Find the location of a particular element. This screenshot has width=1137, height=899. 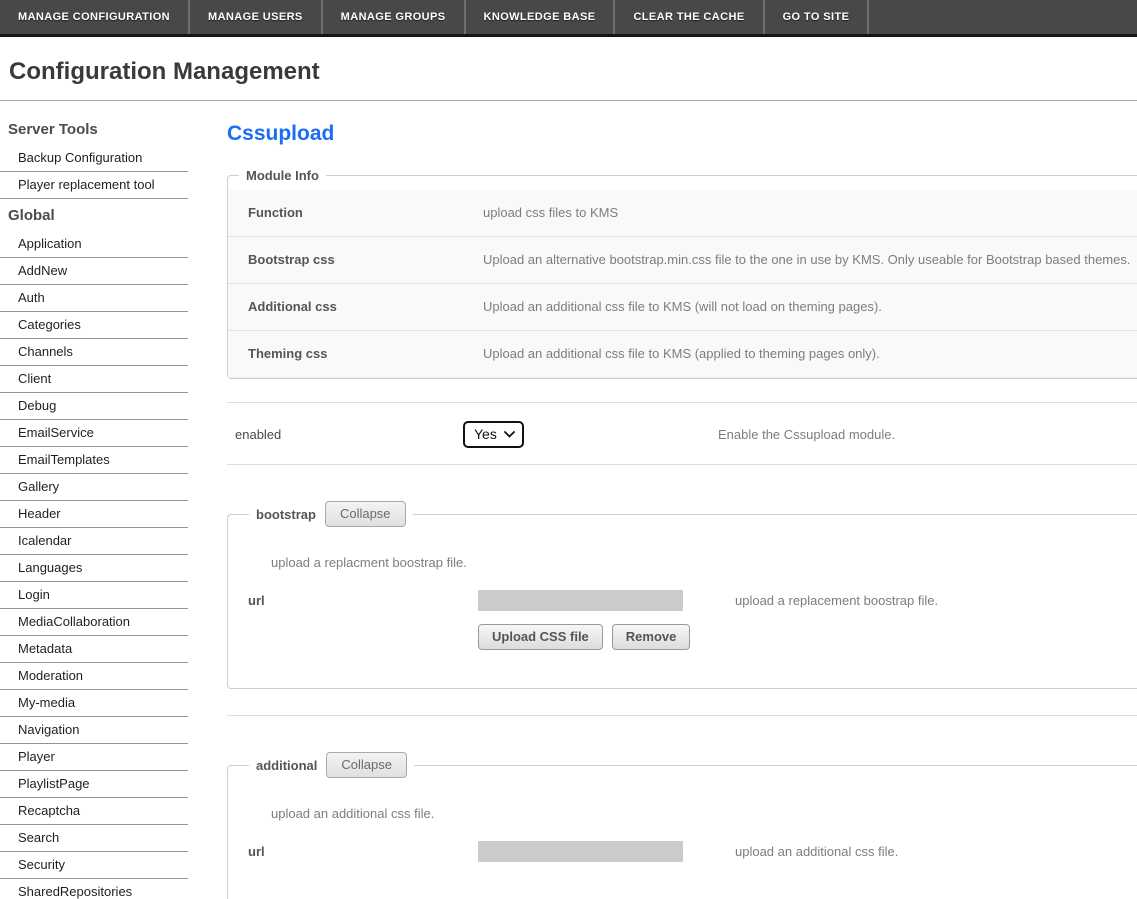

upload-css-file-button: Upload CSS file is located at coordinates (540, 637).